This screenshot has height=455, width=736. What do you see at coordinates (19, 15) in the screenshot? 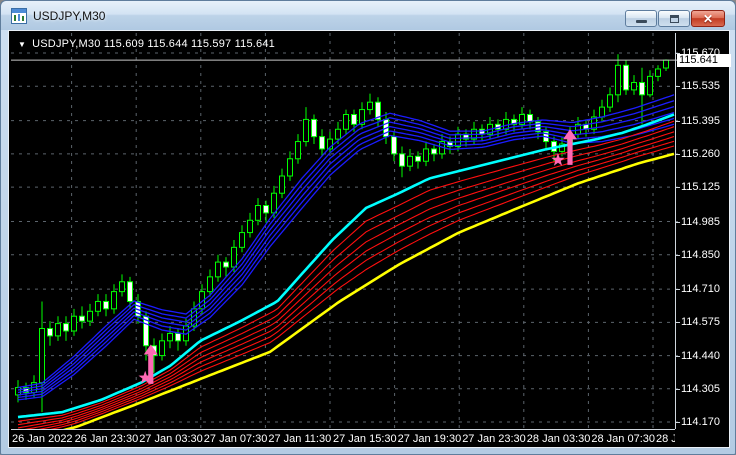
I see `chart-window-icon` at bounding box center [19, 15].